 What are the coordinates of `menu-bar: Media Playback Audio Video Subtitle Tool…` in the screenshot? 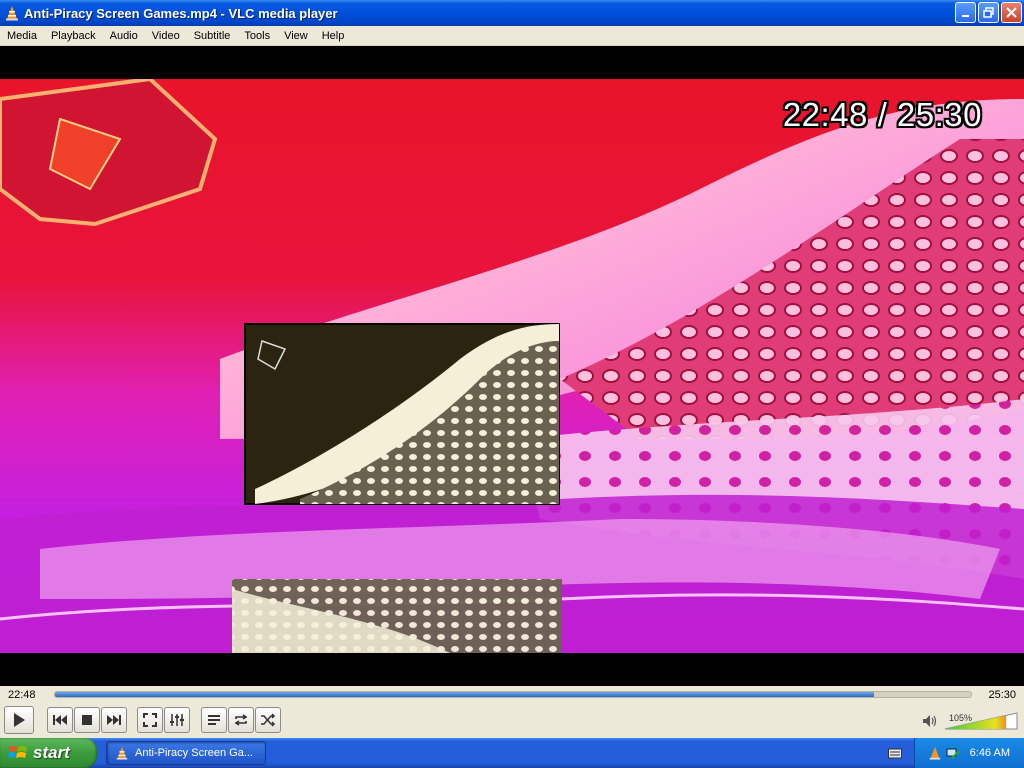 It's located at (512, 36).